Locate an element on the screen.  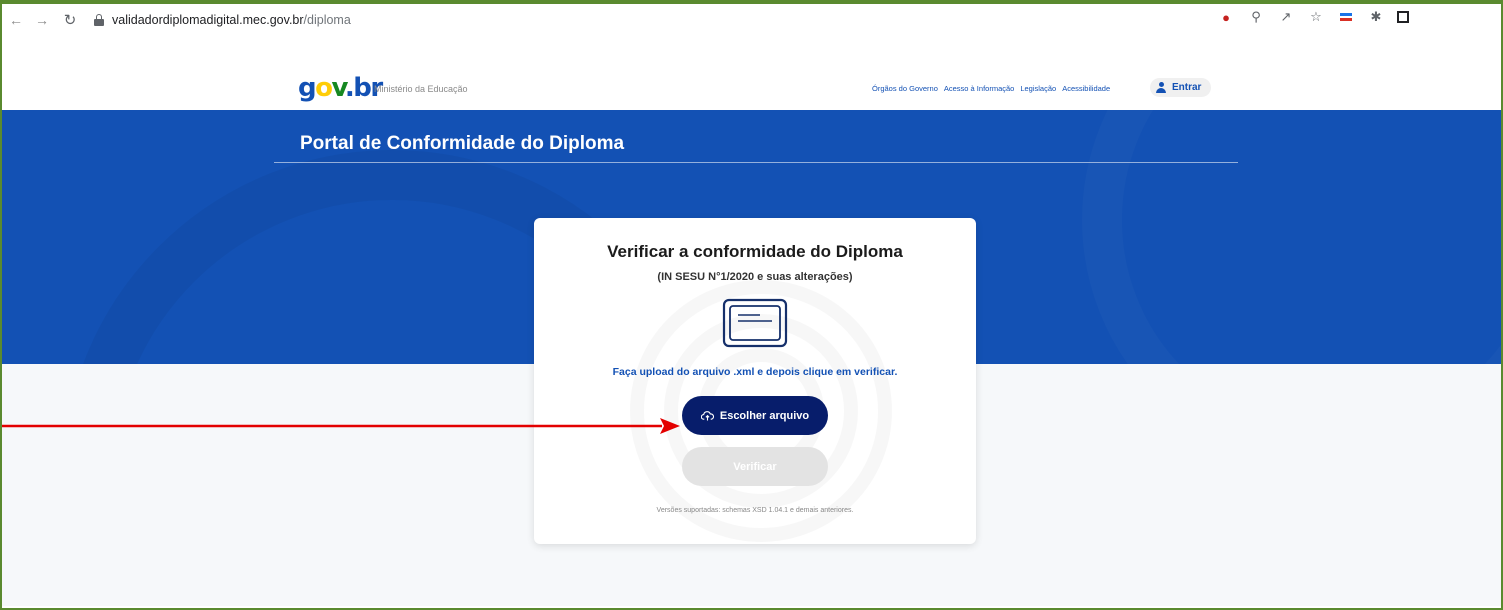
side-panel-icon is located at coordinates (1403, 17).